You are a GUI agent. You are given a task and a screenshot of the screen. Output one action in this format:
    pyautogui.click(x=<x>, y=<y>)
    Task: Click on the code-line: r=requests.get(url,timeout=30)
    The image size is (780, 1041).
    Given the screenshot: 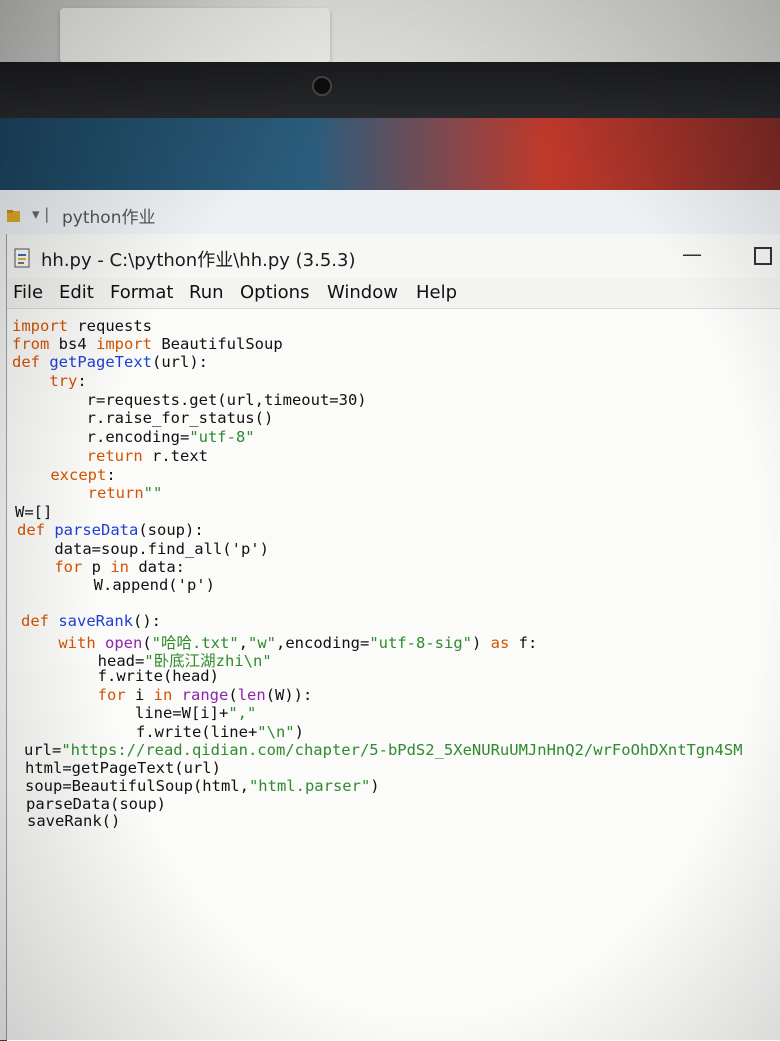 What is the action you would take?
    pyautogui.click(x=189, y=400)
    